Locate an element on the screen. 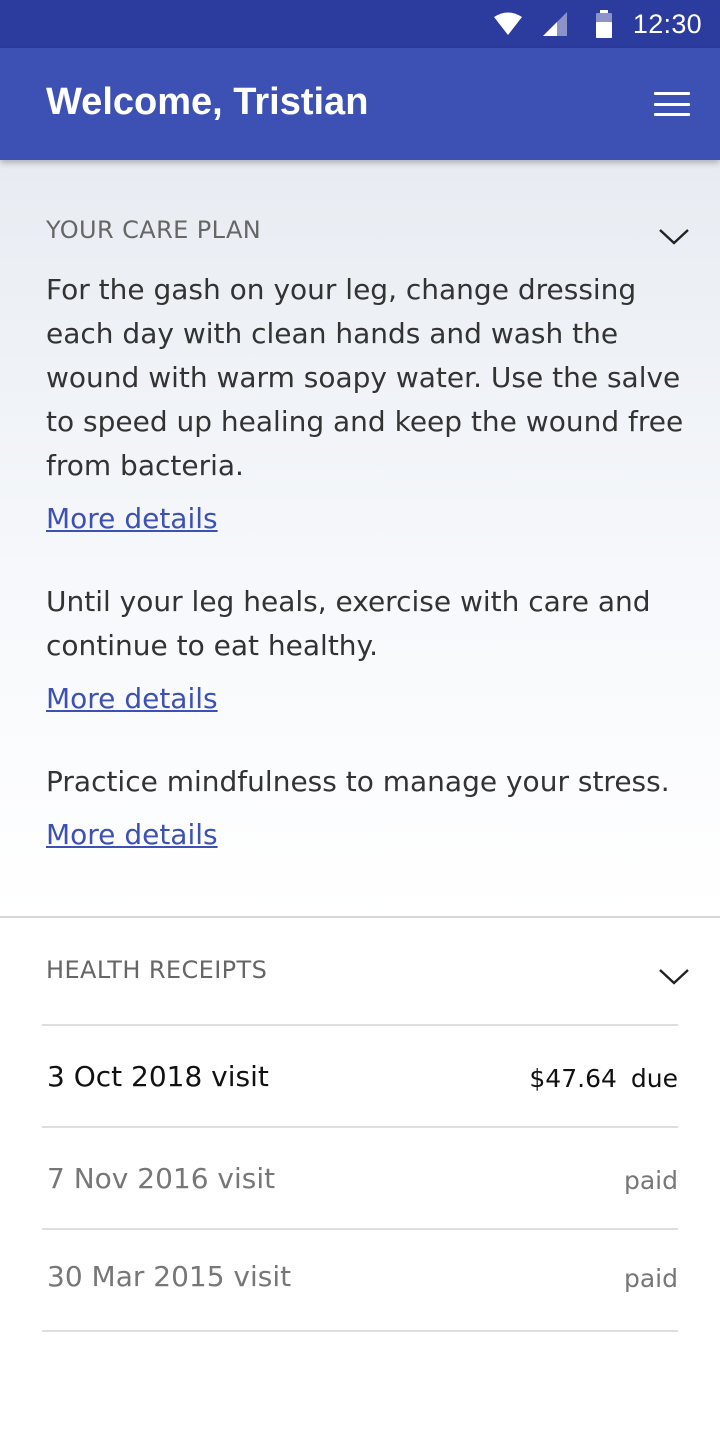  signal-icon is located at coordinates (554, 24).